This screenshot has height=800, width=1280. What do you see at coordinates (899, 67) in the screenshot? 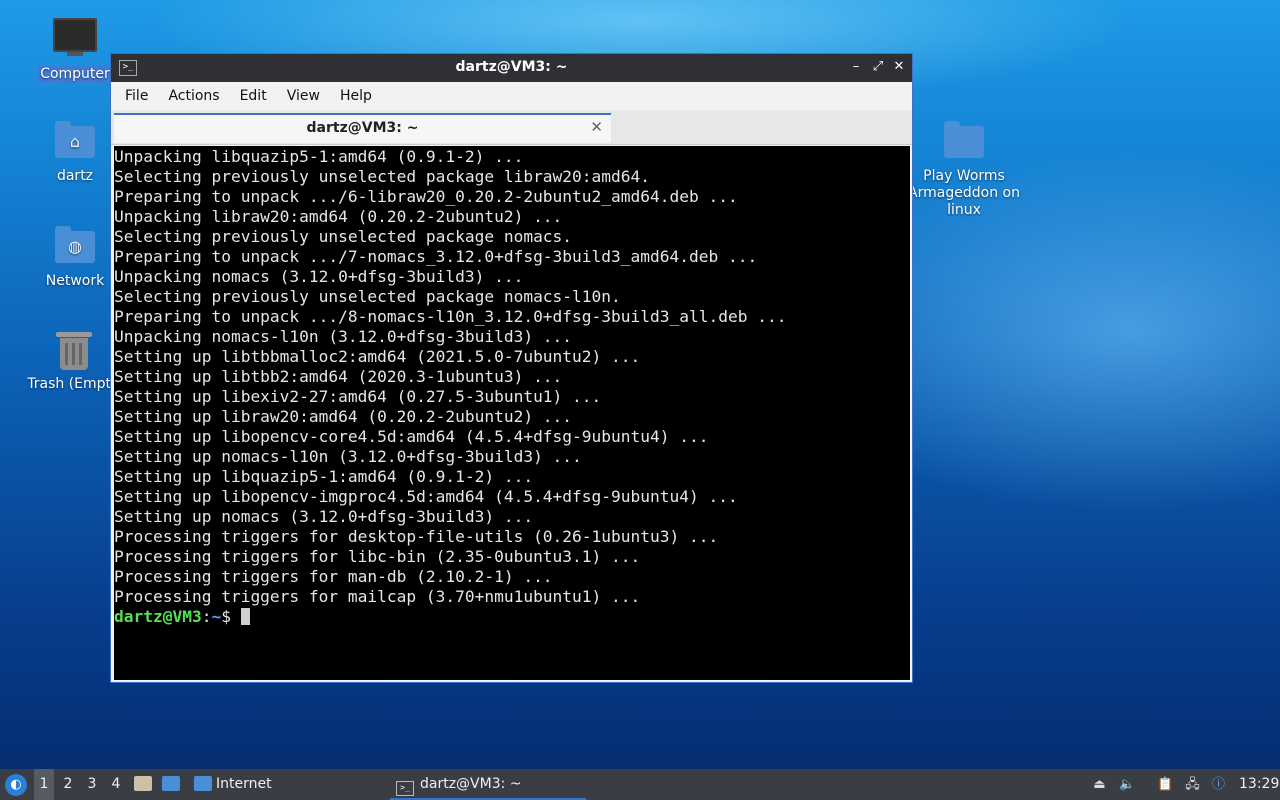
I see `close-button: ✕` at bounding box center [899, 67].